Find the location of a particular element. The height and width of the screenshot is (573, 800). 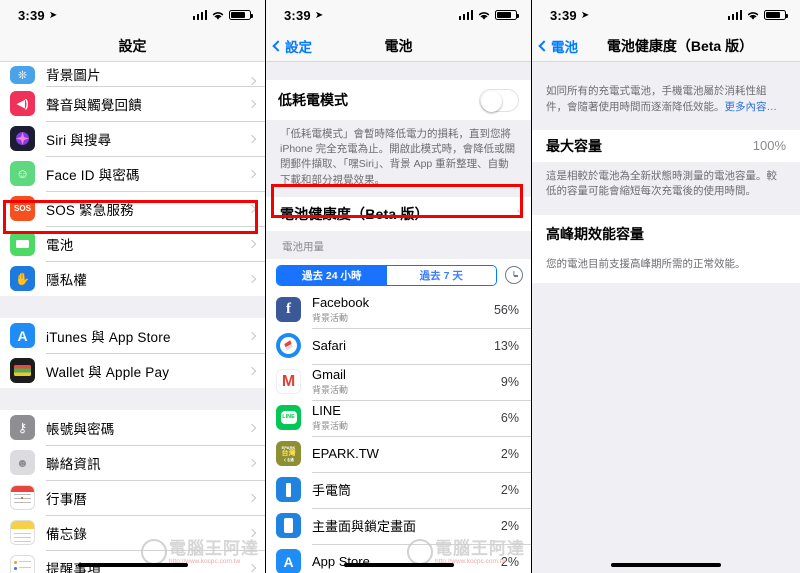

row-label: Siri 與搜尋 is located at coordinates (79, 140).